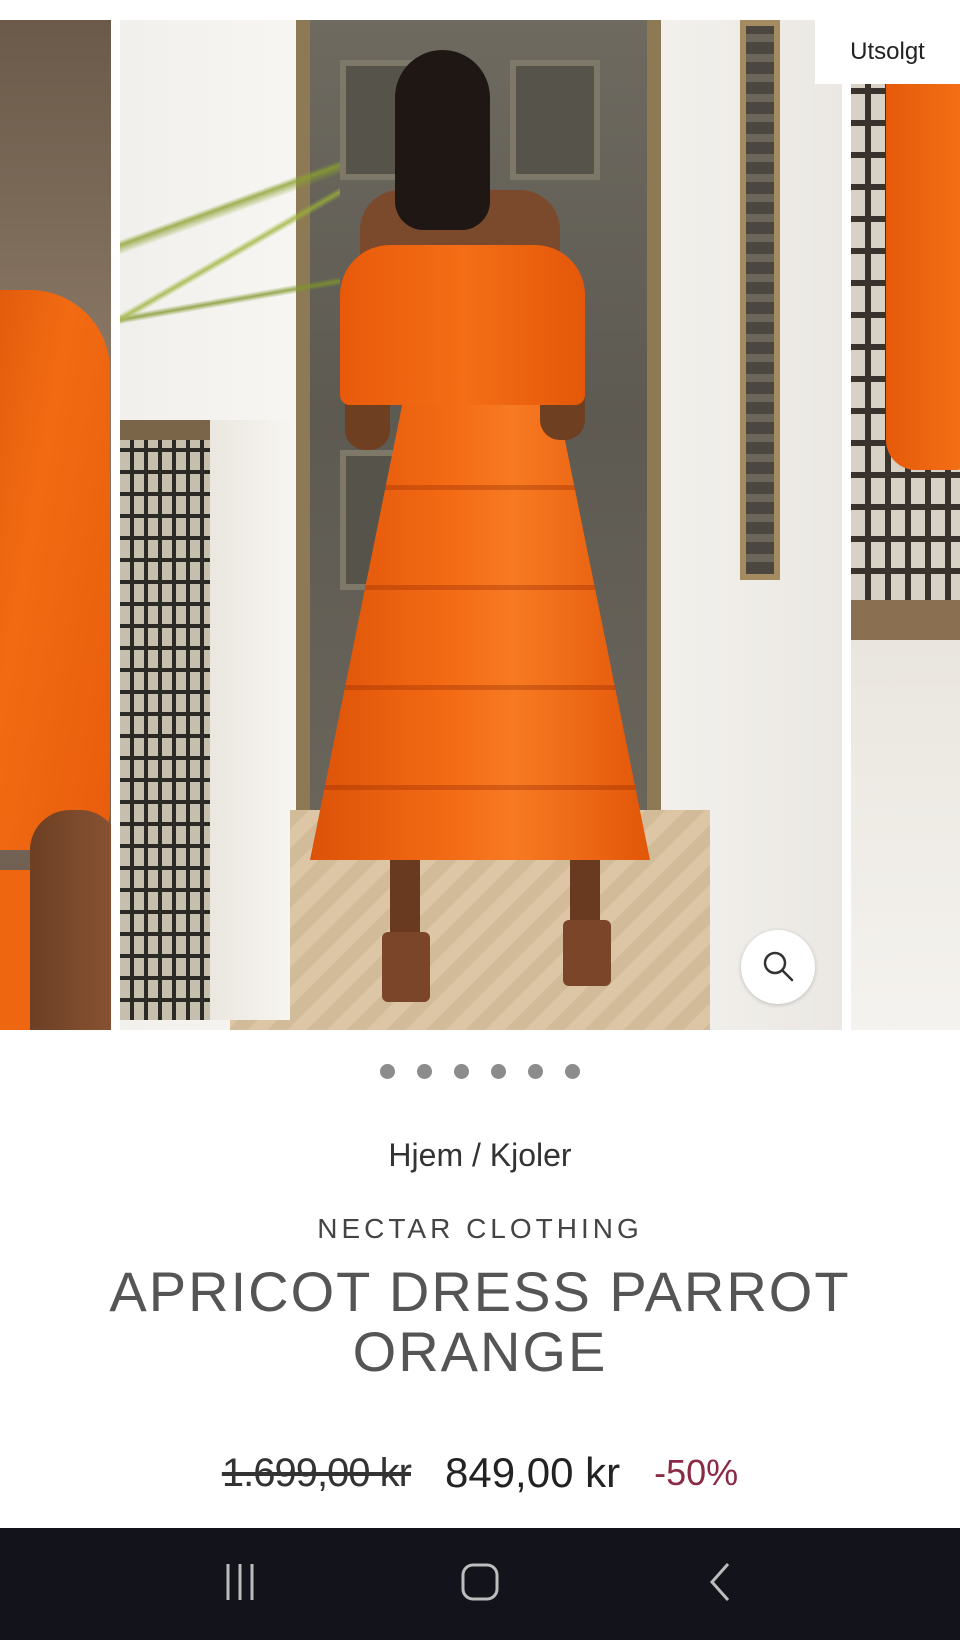  Describe the element at coordinates (55, 525) in the screenshot. I see `gallery-prev-image` at that location.